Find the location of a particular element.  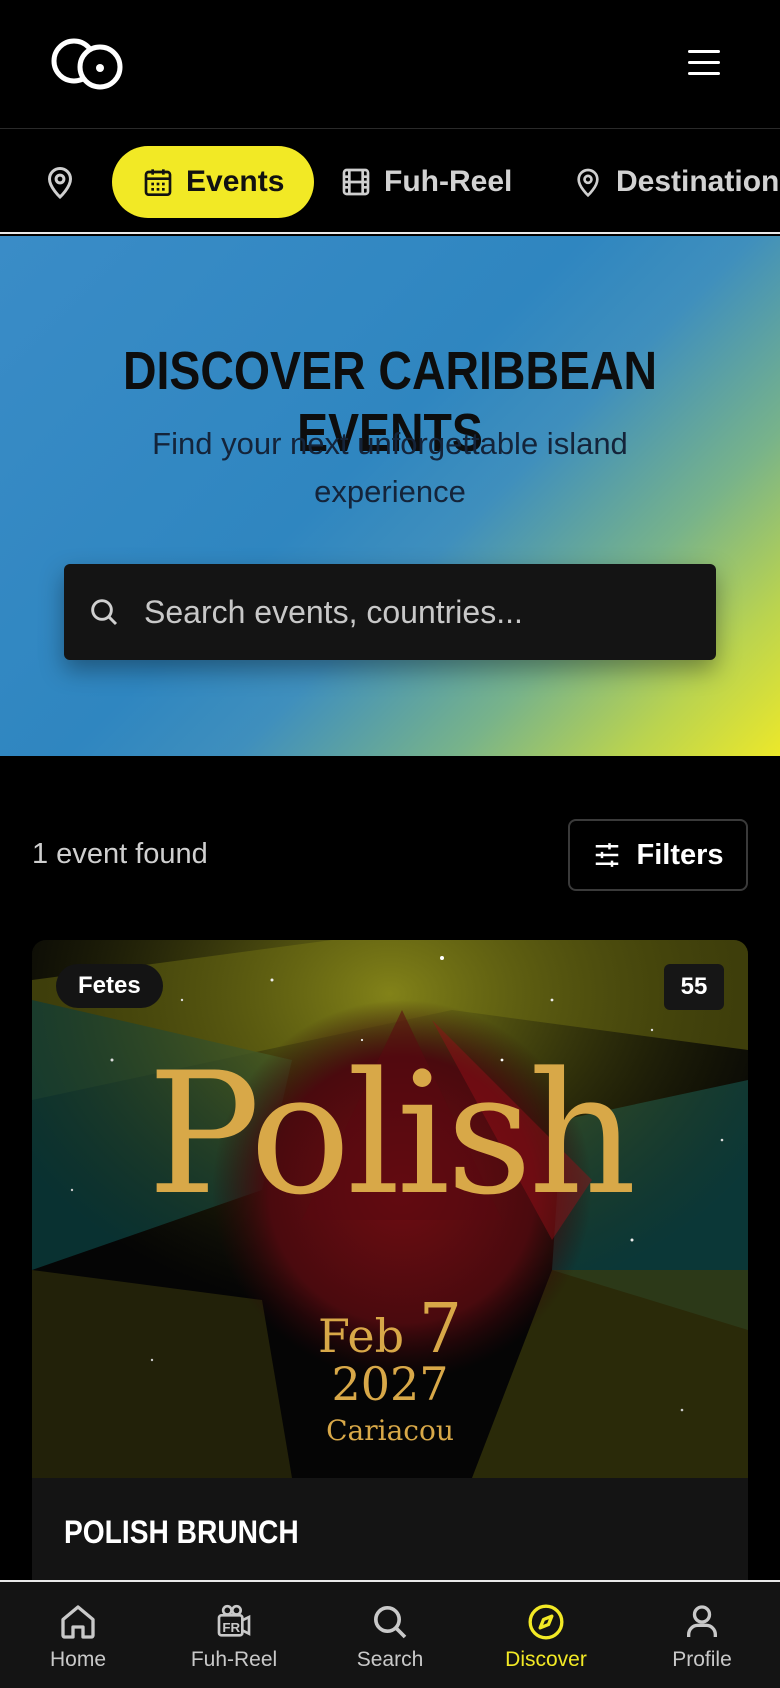

poster-date: Feb 7 2027 is located at coordinates (390, 1353).